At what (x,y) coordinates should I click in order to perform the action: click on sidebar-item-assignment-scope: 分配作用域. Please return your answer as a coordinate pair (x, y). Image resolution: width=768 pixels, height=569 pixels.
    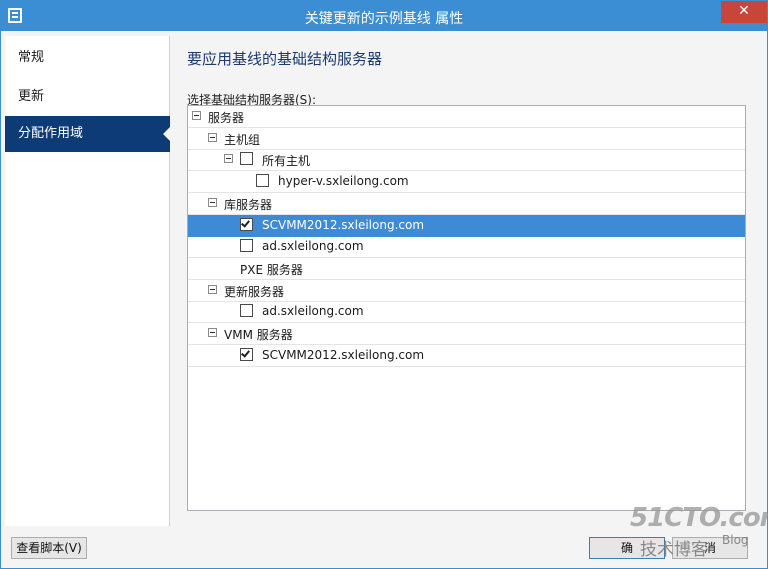
    Looking at the image, I should click on (88, 134).